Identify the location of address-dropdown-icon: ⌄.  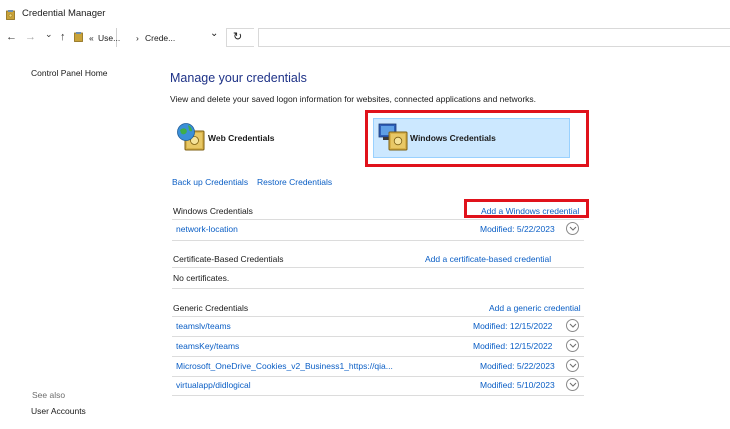
(214, 33).